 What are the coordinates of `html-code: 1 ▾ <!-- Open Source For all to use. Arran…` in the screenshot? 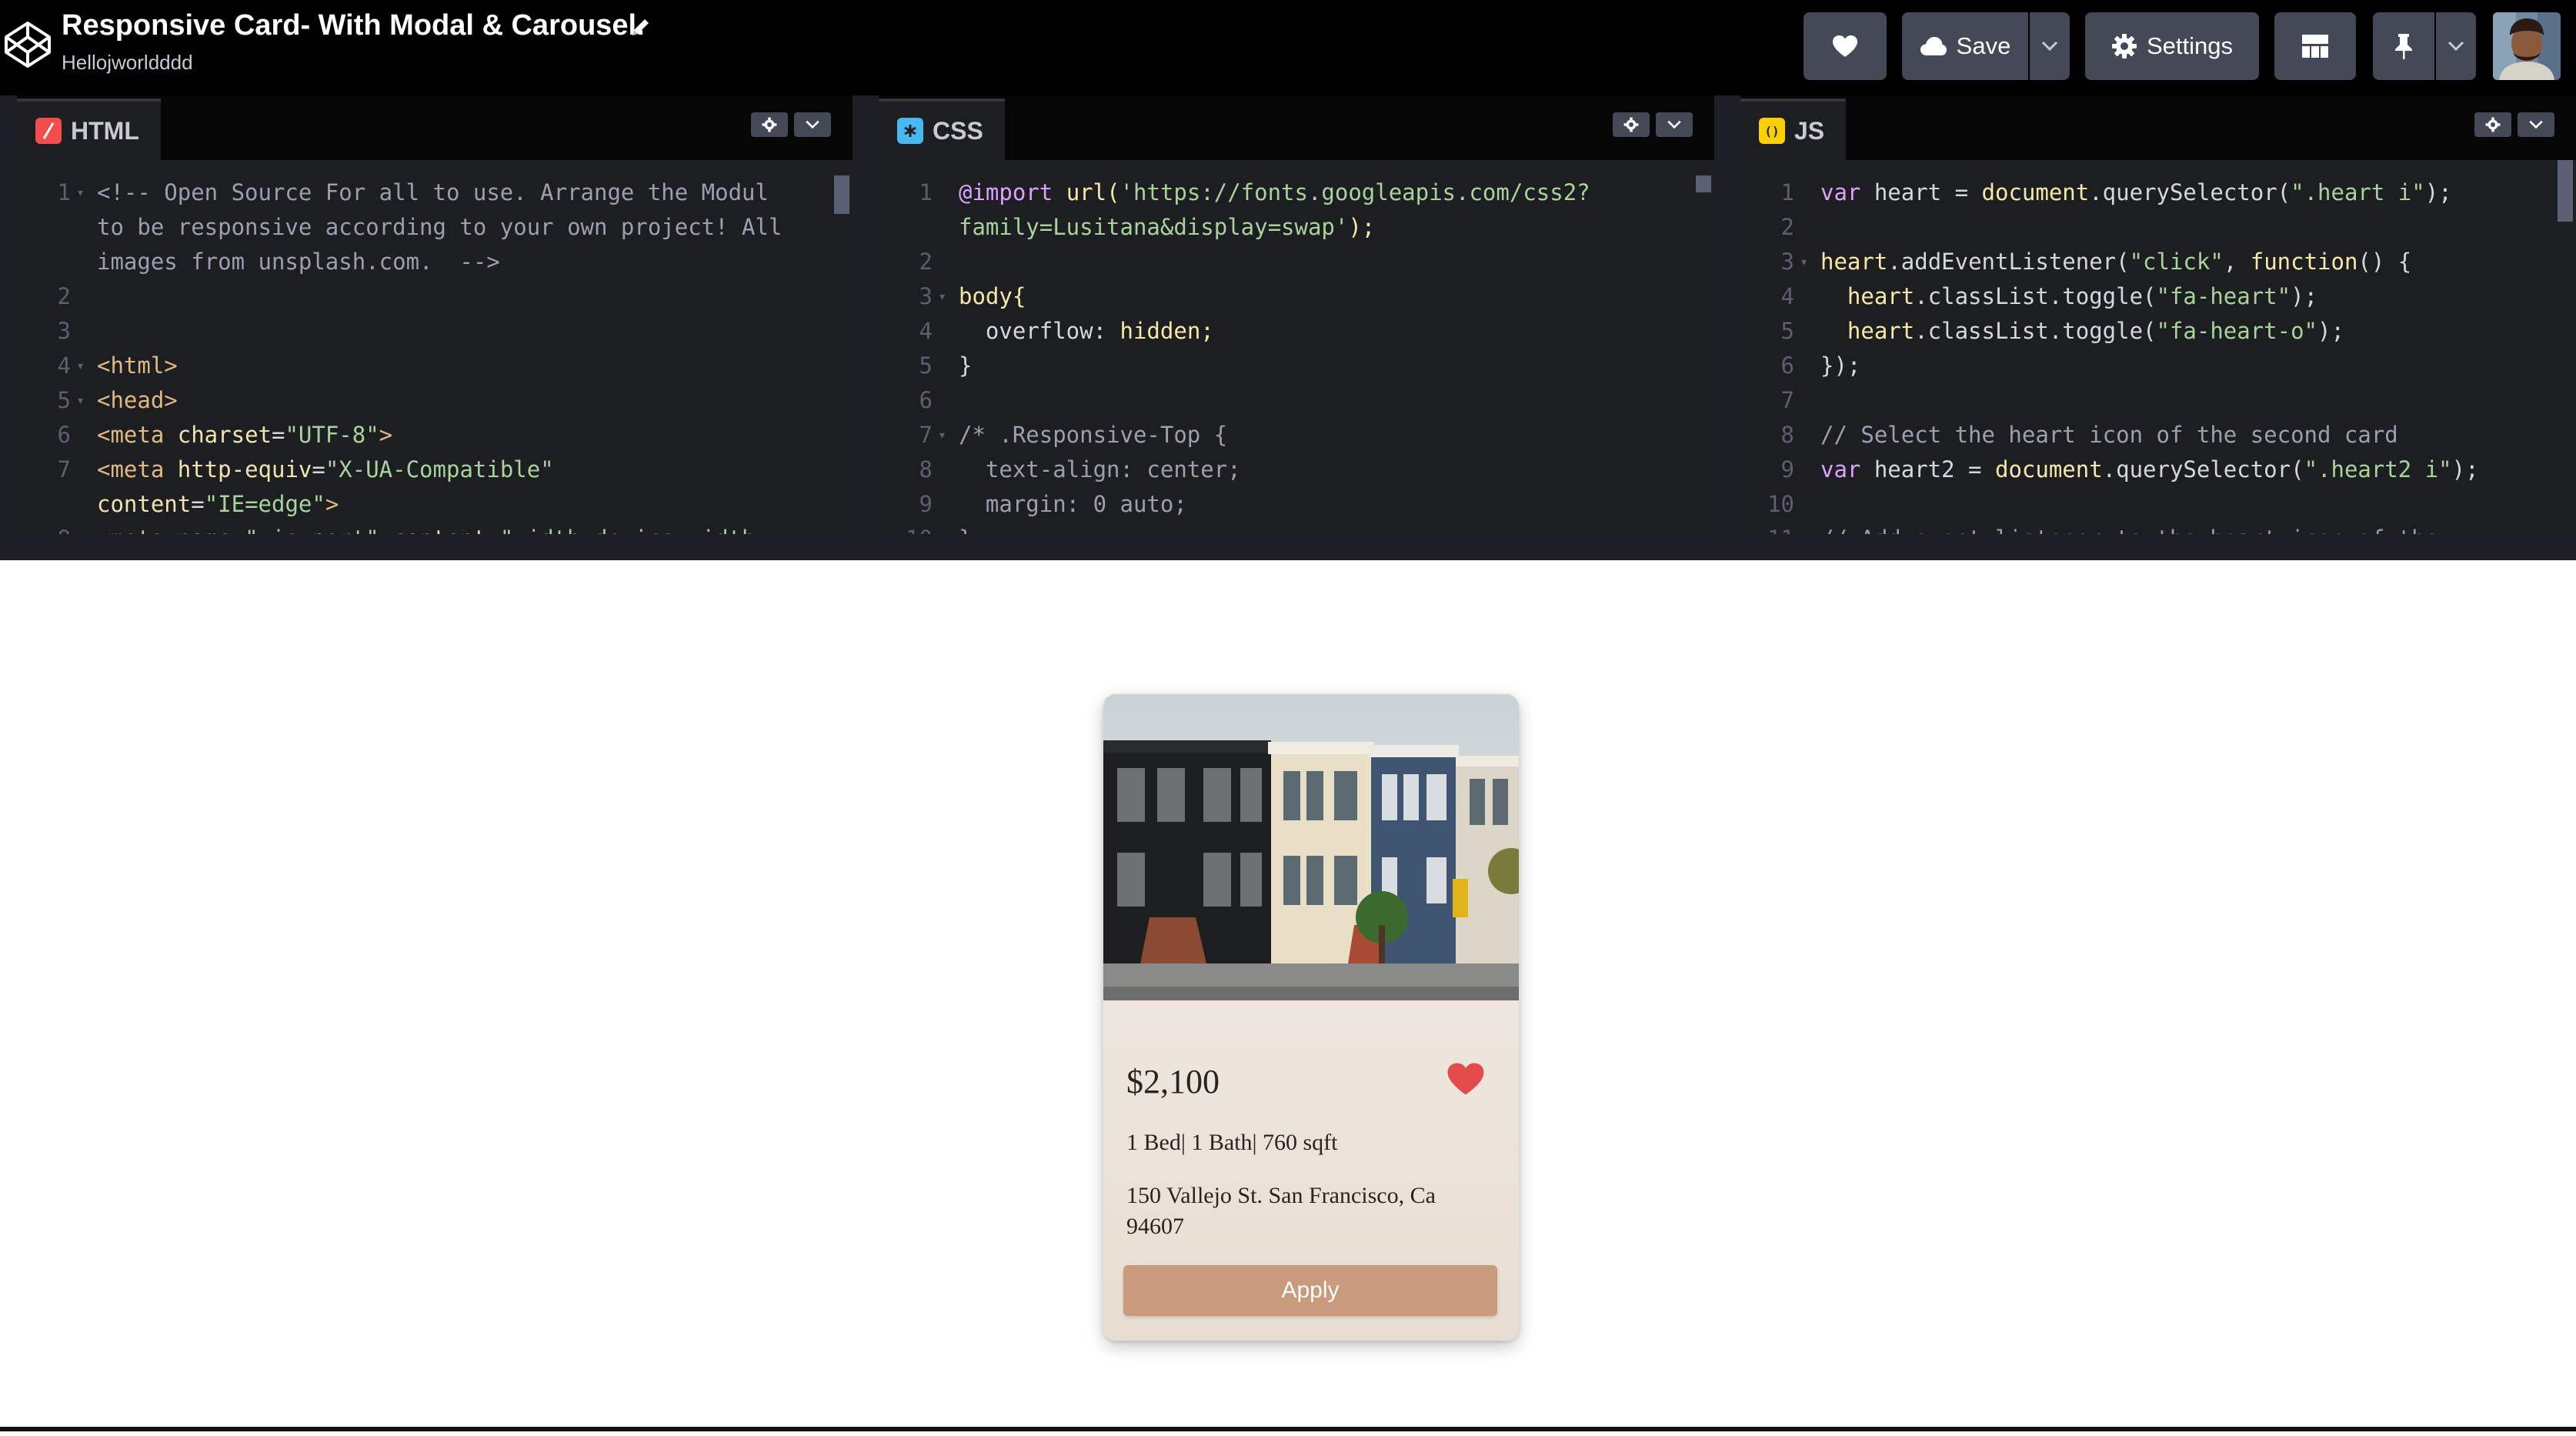 It's located at (435, 347).